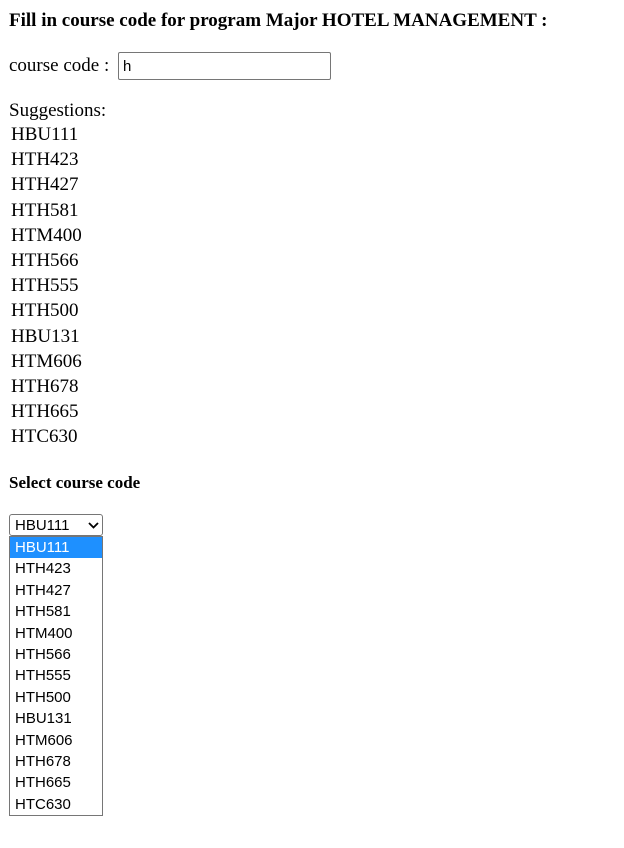 This screenshot has width=624, height=848. I want to click on select-option: HBU131, so click(56, 718).